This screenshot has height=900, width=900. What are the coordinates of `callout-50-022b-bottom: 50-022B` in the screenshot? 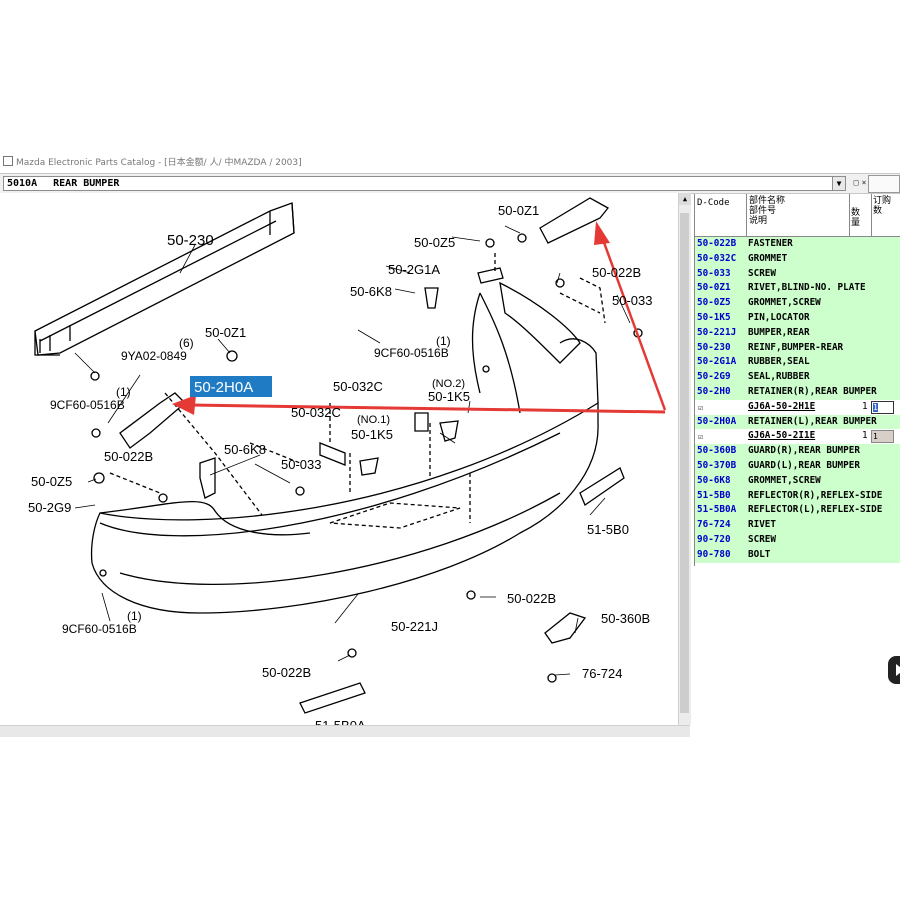 It's located at (286, 672).